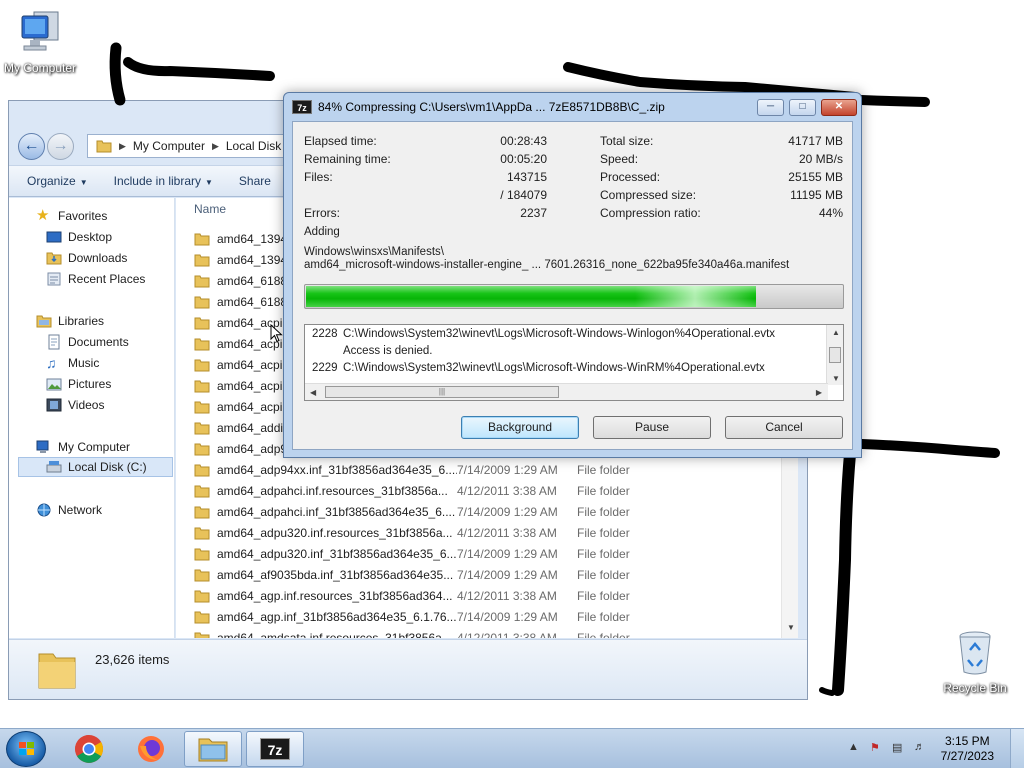 The width and height of the screenshot is (1024, 768). I want to click on cancel-button: Cancel, so click(784, 427).